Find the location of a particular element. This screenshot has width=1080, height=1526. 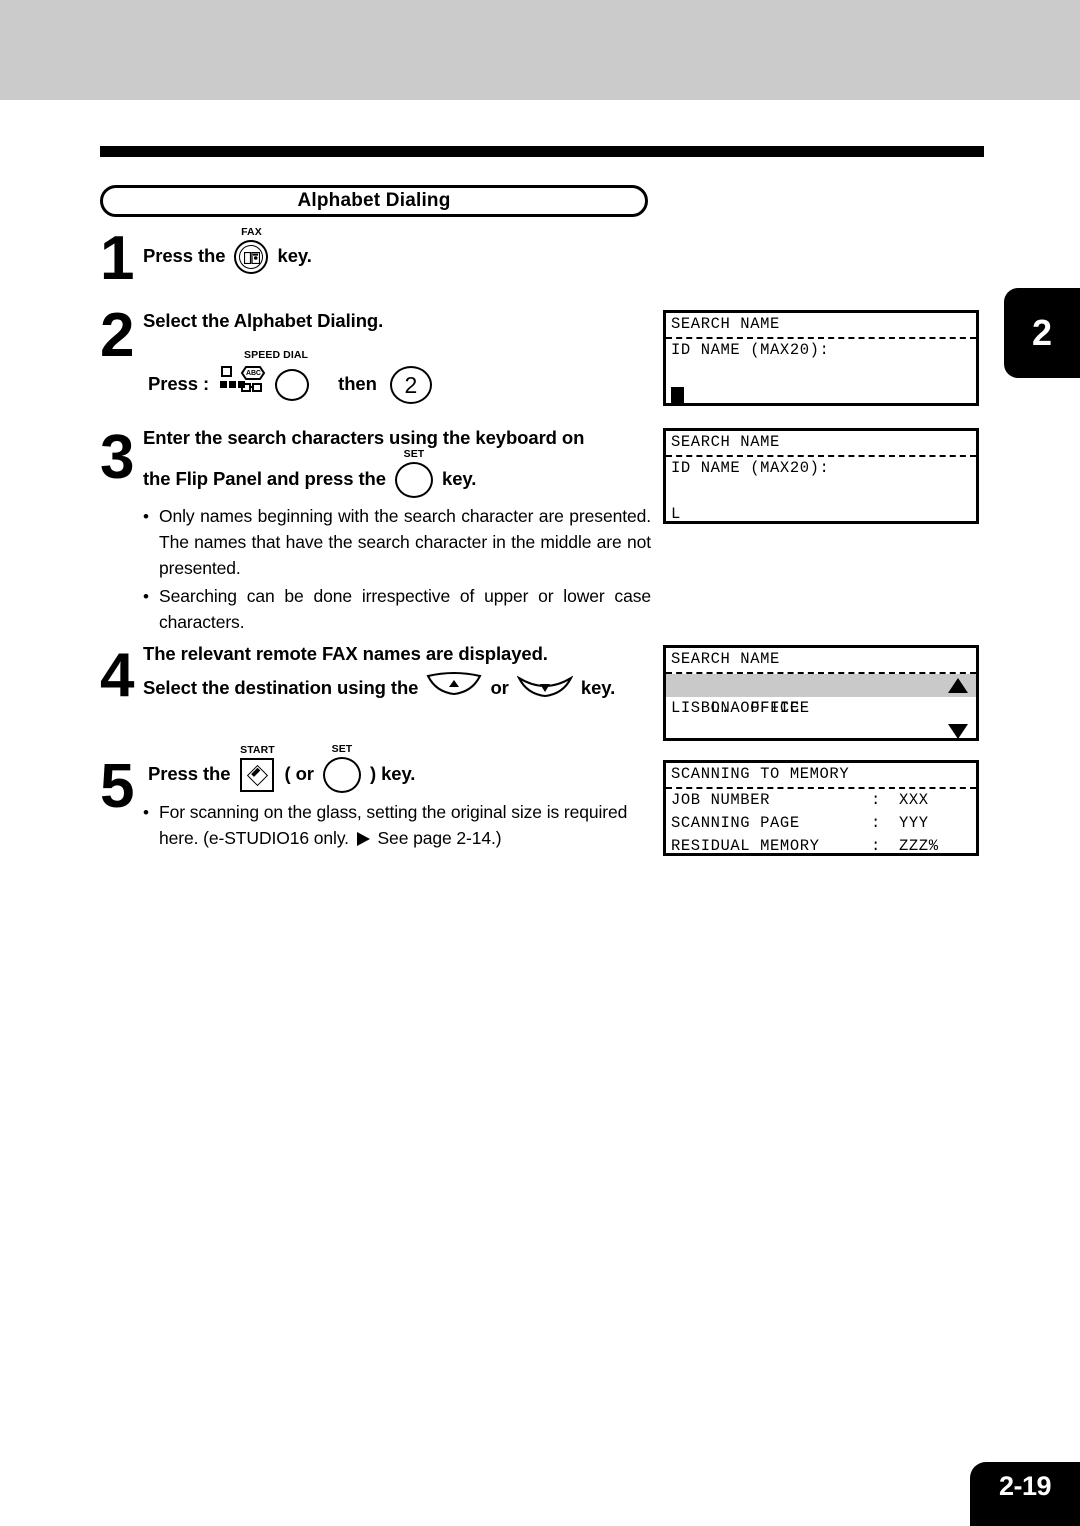

lcd-row: LISBON OFFICE is located at coordinates (821, 708).